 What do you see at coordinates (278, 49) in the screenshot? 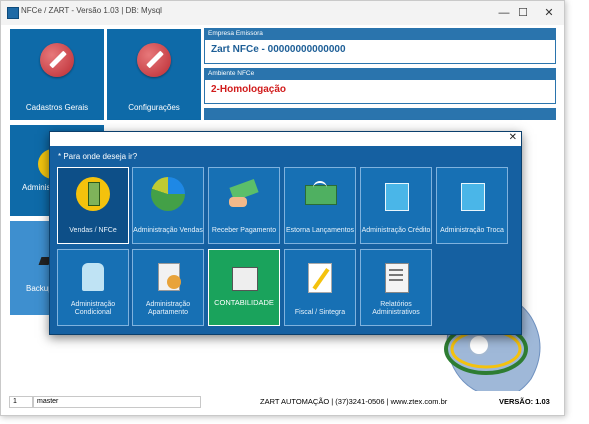
I see `empresa-value: Zart NFCe - 00000000000000` at bounding box center [278, 49].